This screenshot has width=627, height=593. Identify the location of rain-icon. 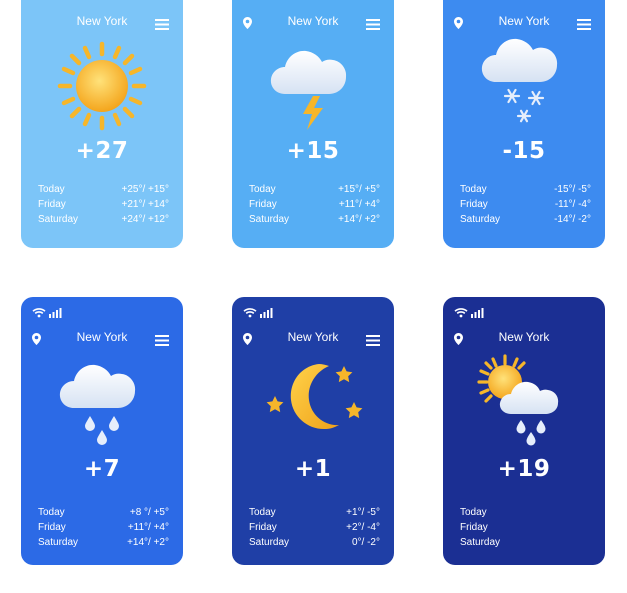
(102, 402).